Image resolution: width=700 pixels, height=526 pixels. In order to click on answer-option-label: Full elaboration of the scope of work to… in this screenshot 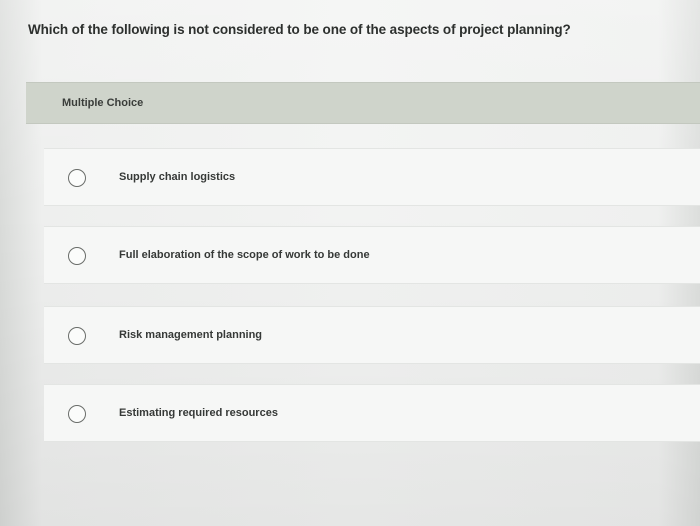, I will do `click(244, 255)`.